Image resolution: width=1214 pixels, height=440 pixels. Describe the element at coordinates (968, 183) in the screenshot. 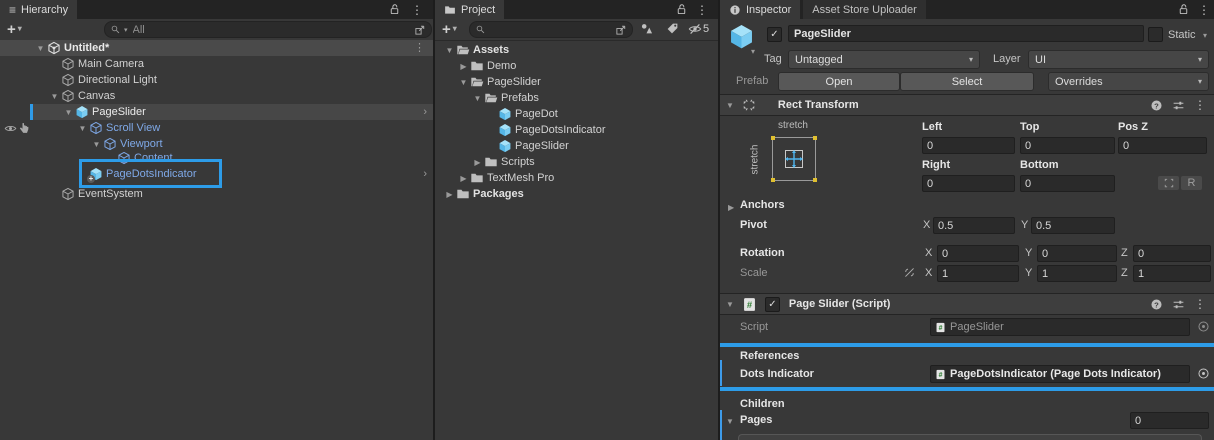

I see `right-field: 0` at that location.